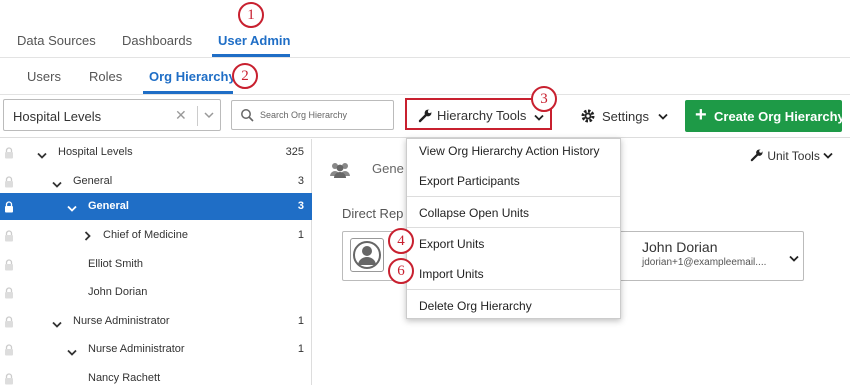 This screenshot has height=385, width=850. What do you see at coordinates (388, 168) in the screenshot?
I see `unit-title: Gene` at bounding box center [388, 168].